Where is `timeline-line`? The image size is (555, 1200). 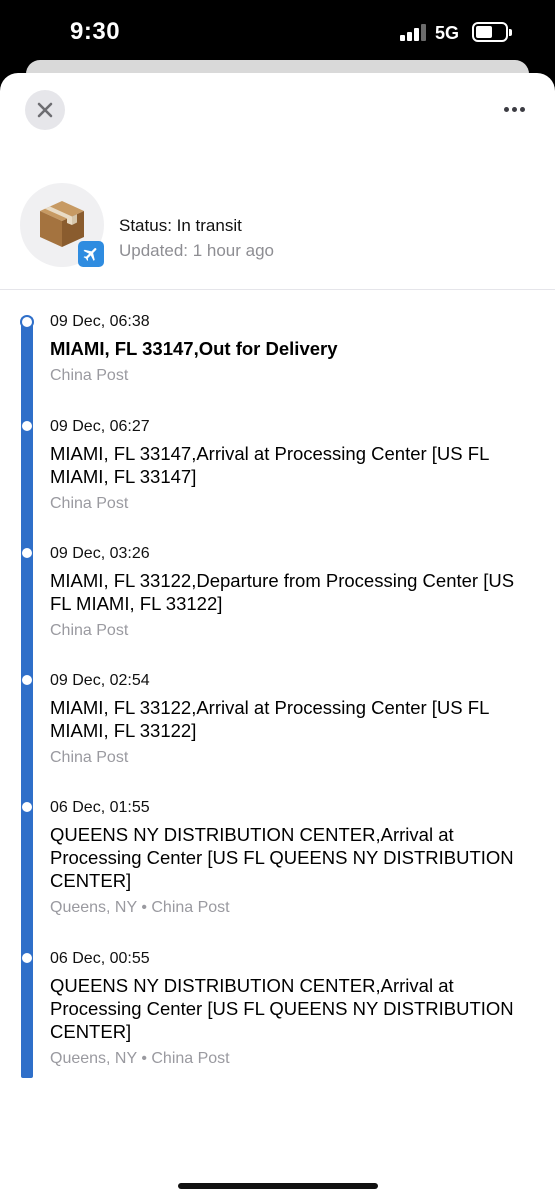
timeline-line is located at coordinates (27, 697).